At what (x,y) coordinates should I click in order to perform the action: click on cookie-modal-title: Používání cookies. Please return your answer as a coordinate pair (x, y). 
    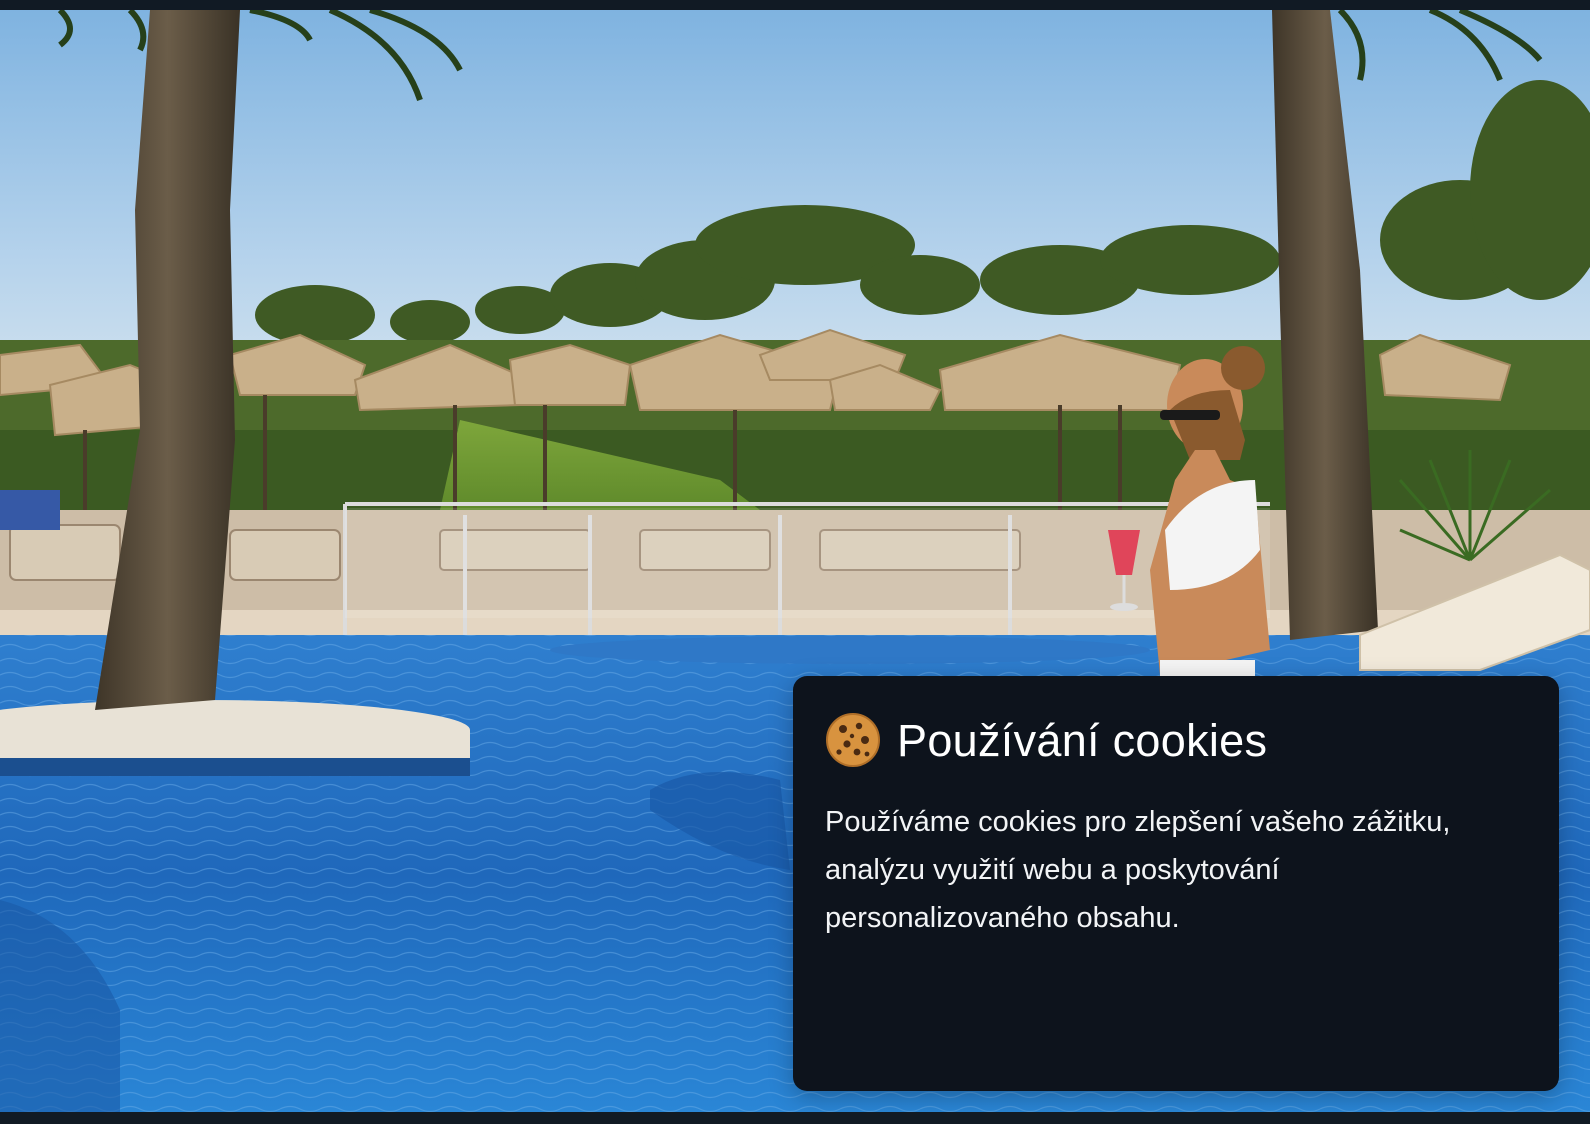
    Looking at the image, I should click on (1082, 740).